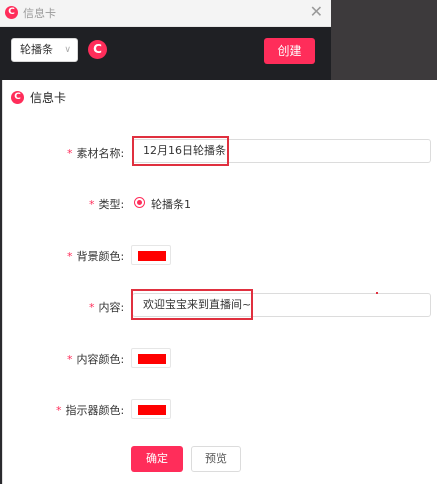 Image resolution: width=437 pixels, height=484 pixels. What do you see at coordinates (216, 459) in the screenshot?
I see `preview-button: 预览` at bounding box center [216, 459].